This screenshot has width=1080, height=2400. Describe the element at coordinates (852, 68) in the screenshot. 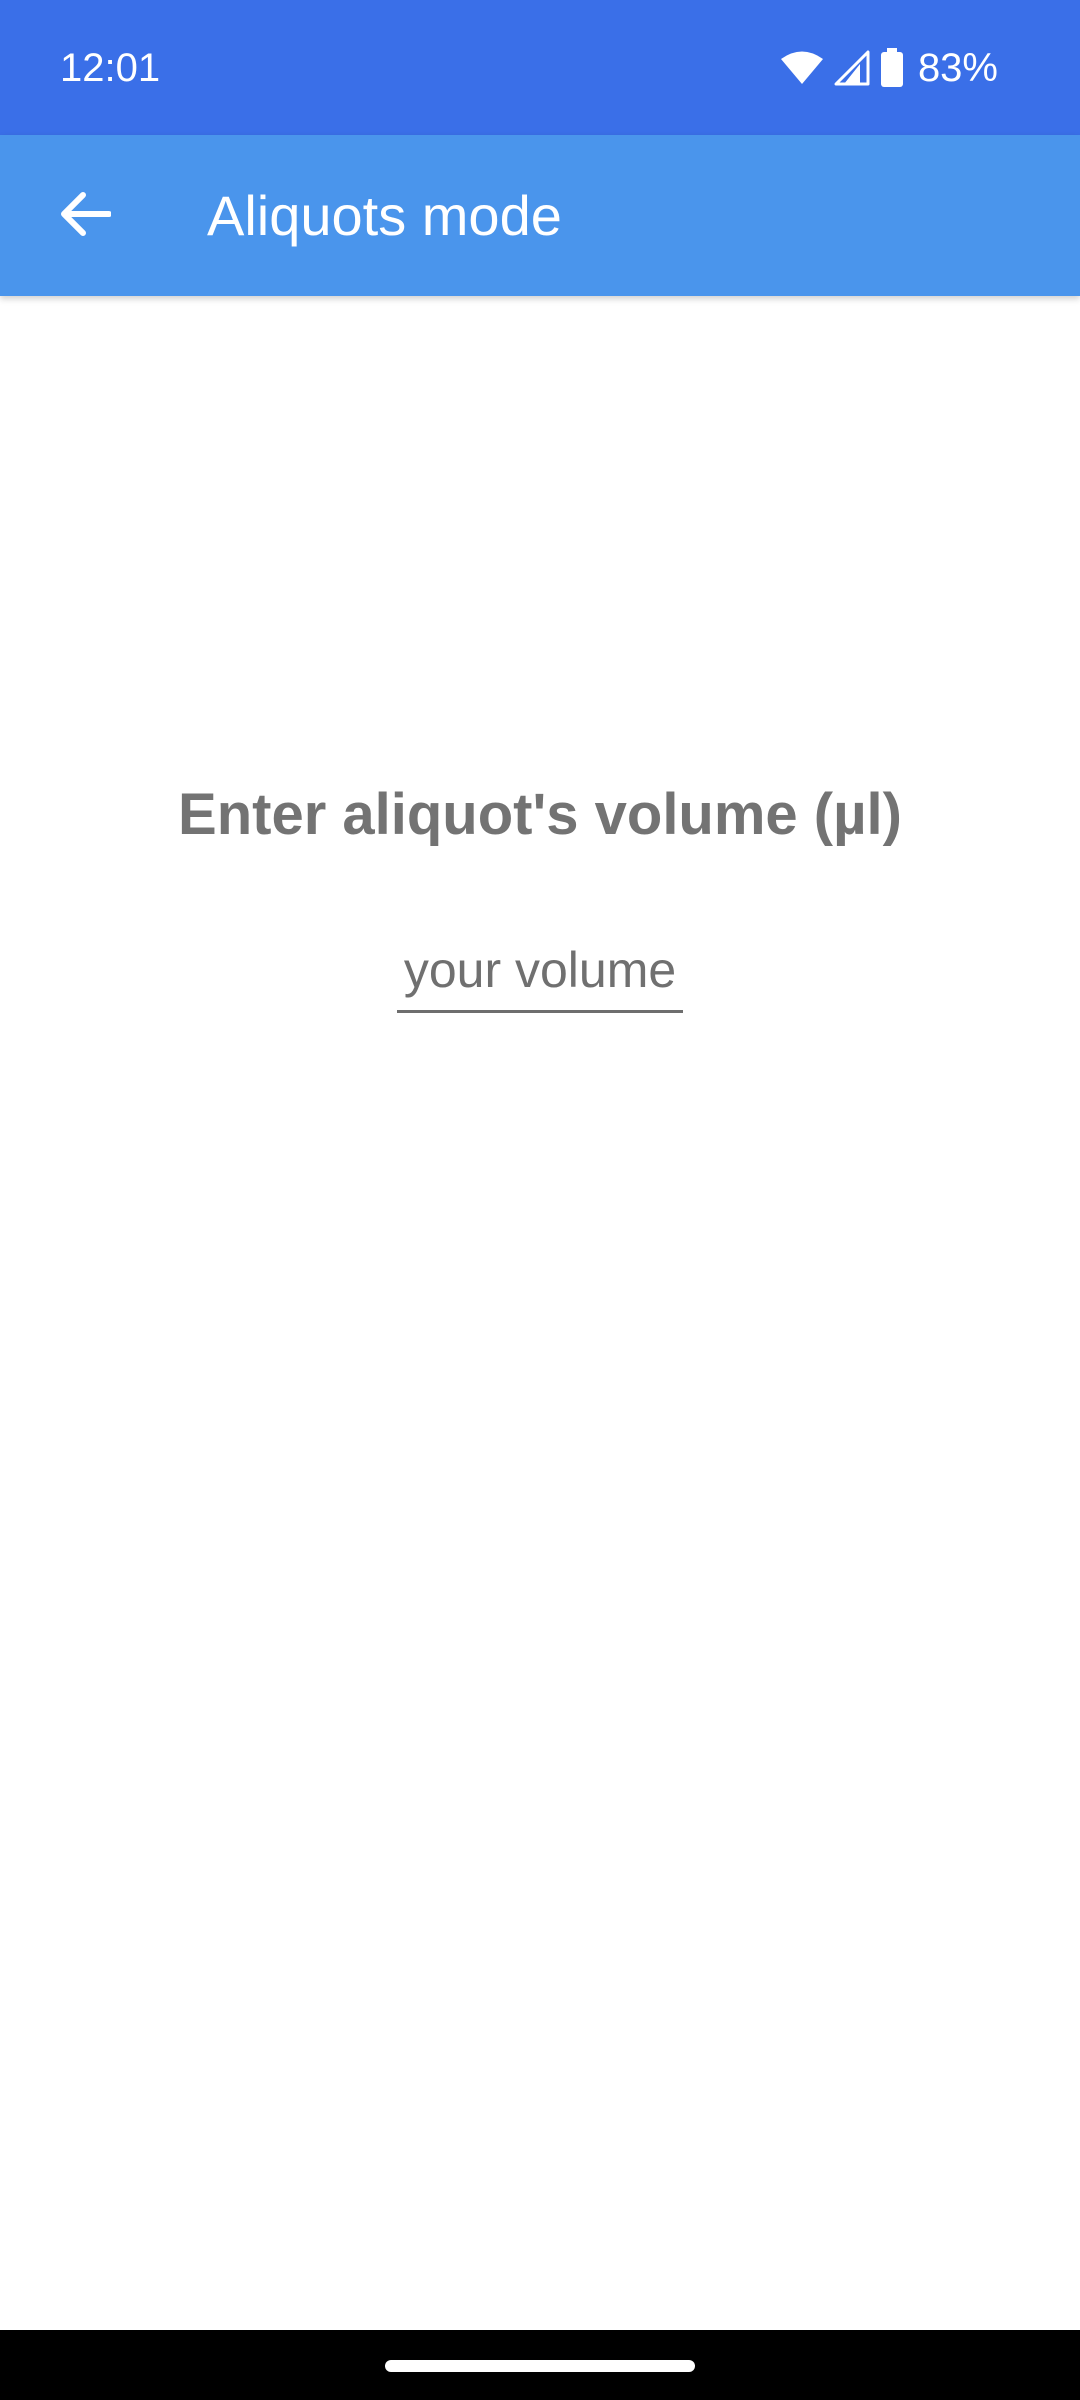

I see `cell-signal-icon` at that location.